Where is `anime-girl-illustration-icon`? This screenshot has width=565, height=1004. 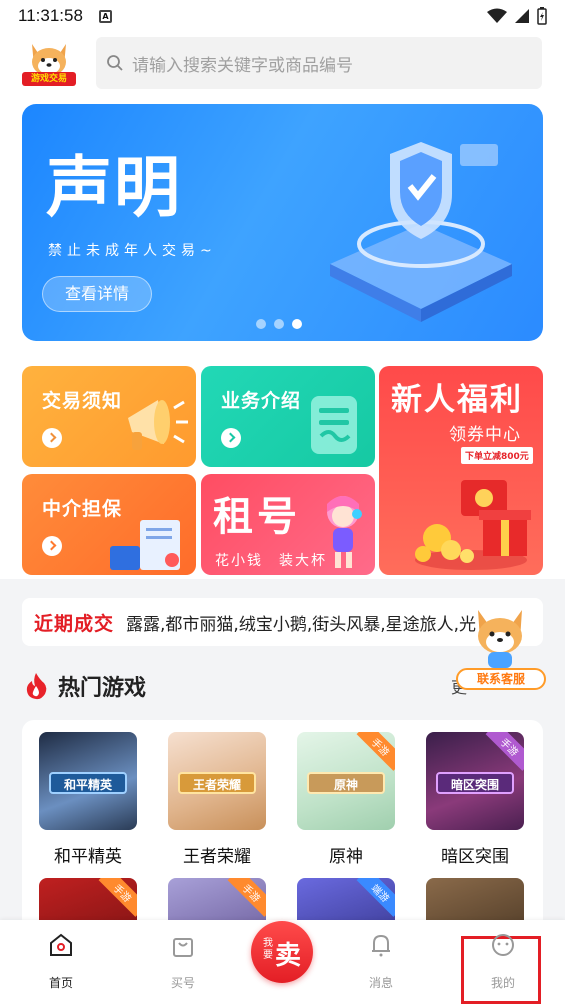
anime-girl-illustration-icon is located at coordinates (344, 532).